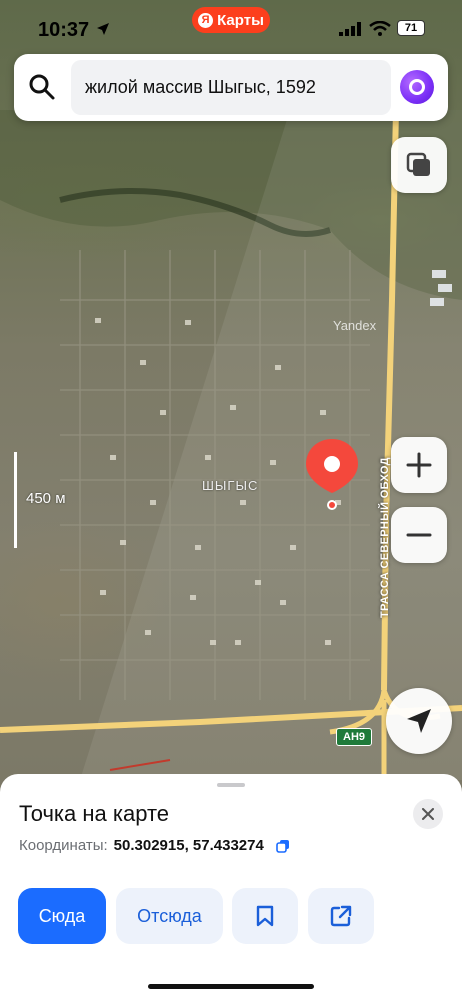 The height and width of the screenshot is (999, 462). I want to click on search-bar: жилой массив Шыгыс, 1592, so click(231, 87).